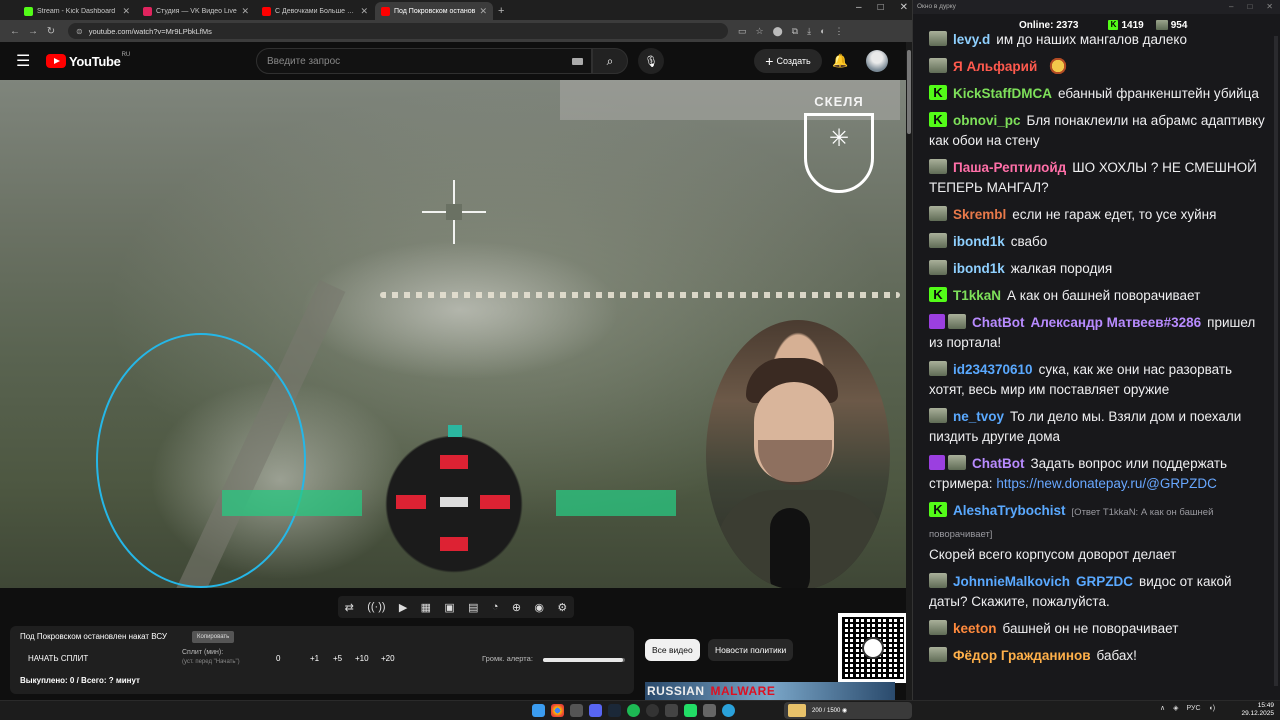 The height and width of the screenshot is (720, 1280). Describe the element at coordinates (337, 658) in the screenshot. I see `add-5-button: +5` at that location.